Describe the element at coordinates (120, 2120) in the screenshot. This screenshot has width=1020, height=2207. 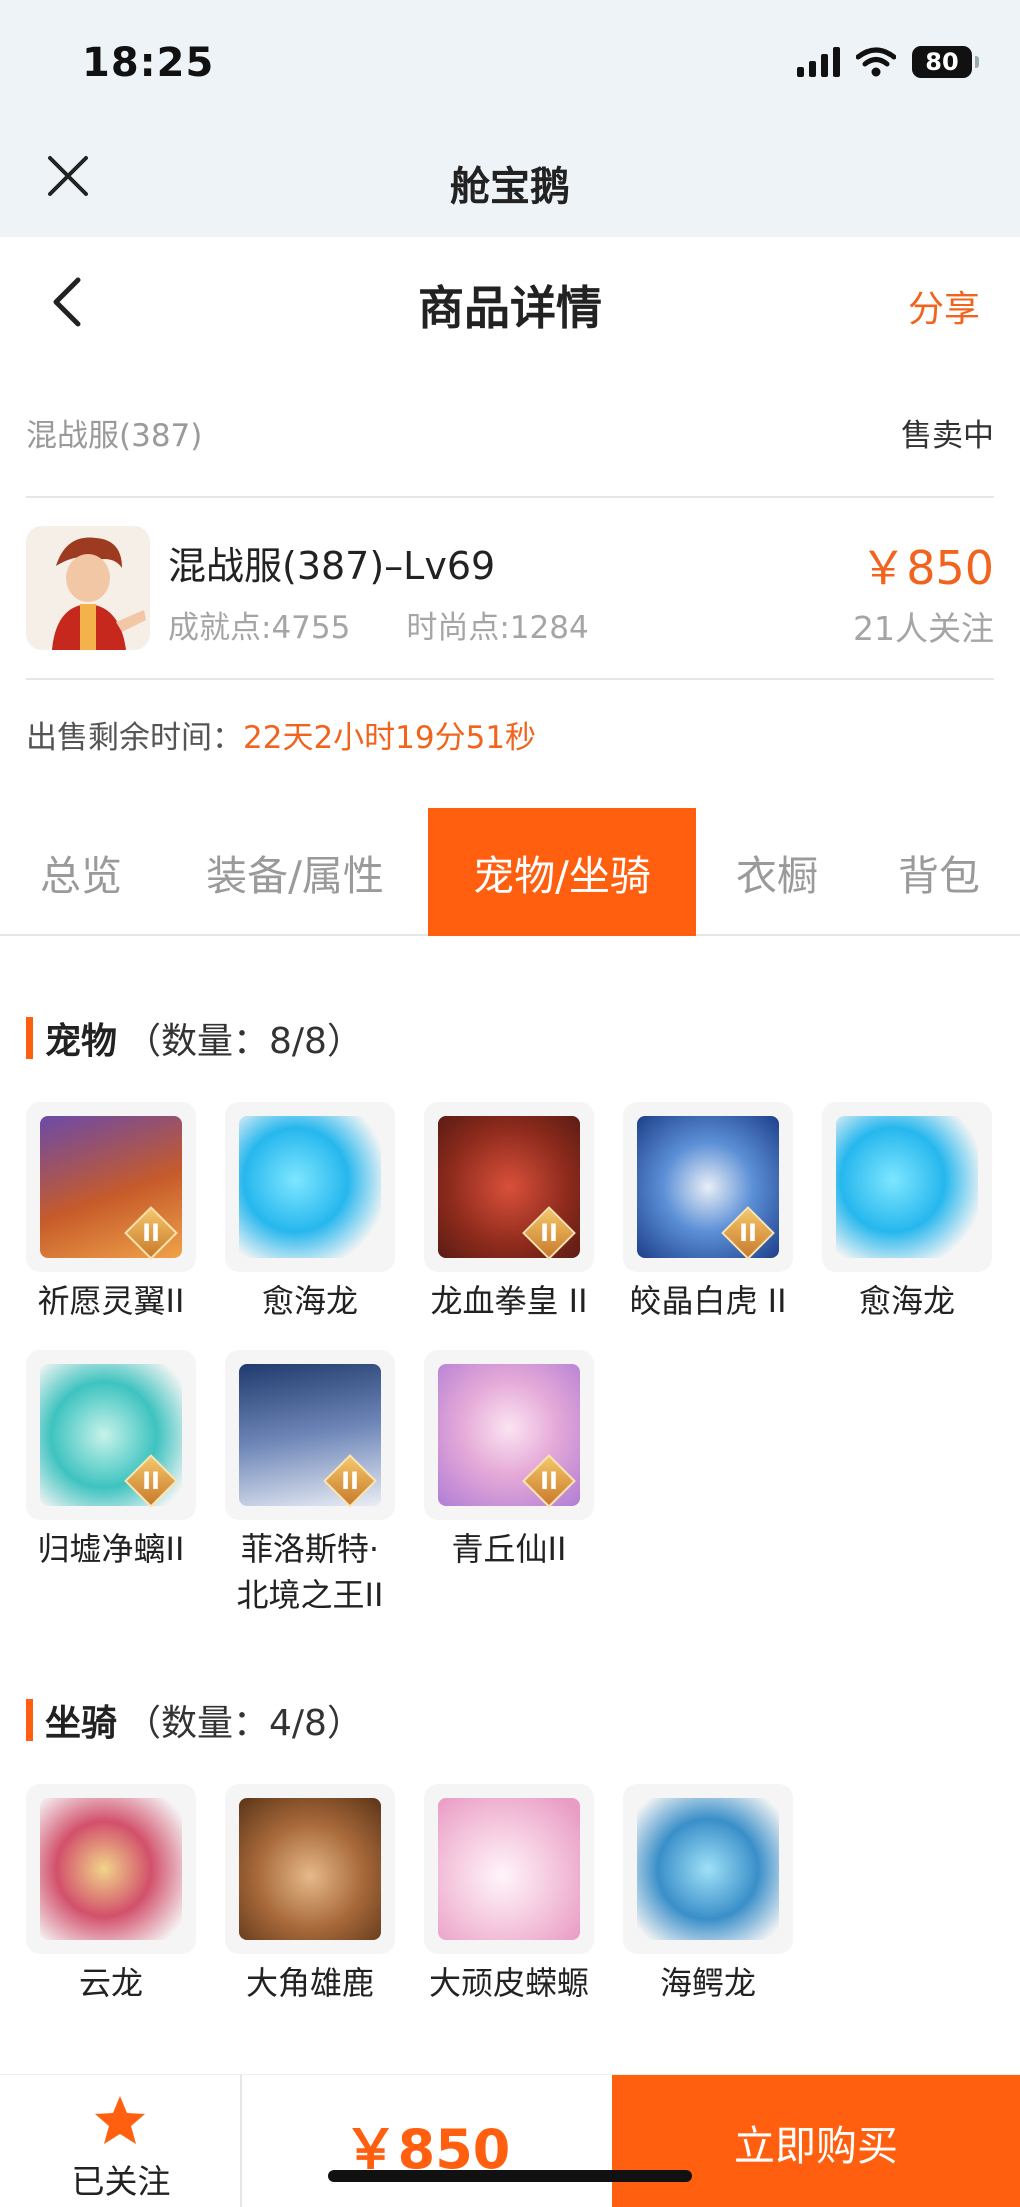
I see `star-icon` at that location.